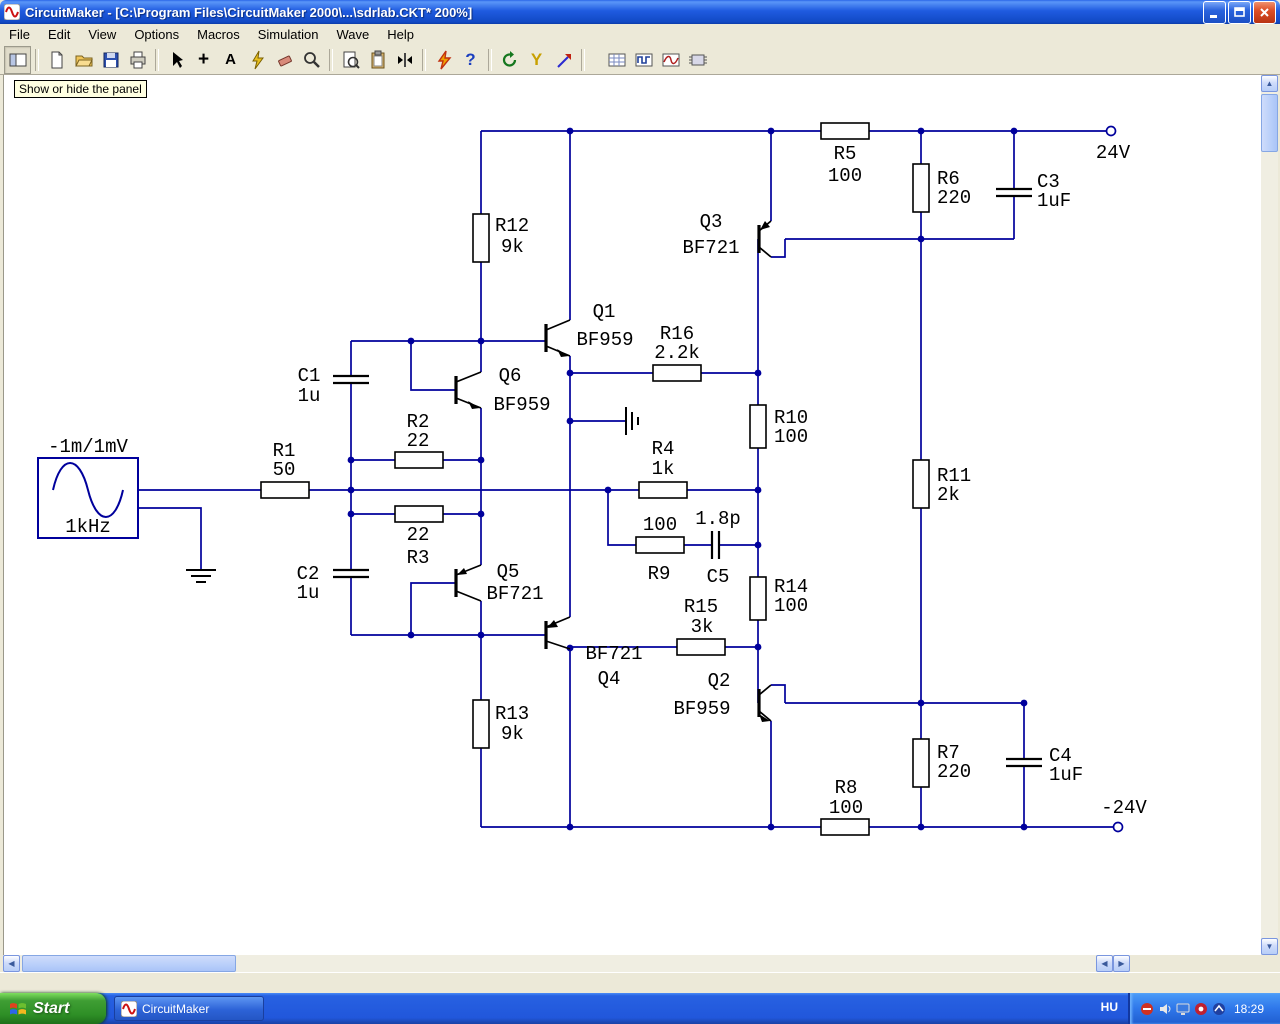 This screenshot has width=1280, height=1024. I want to click on vminus-terminal, so click(1118, 827).